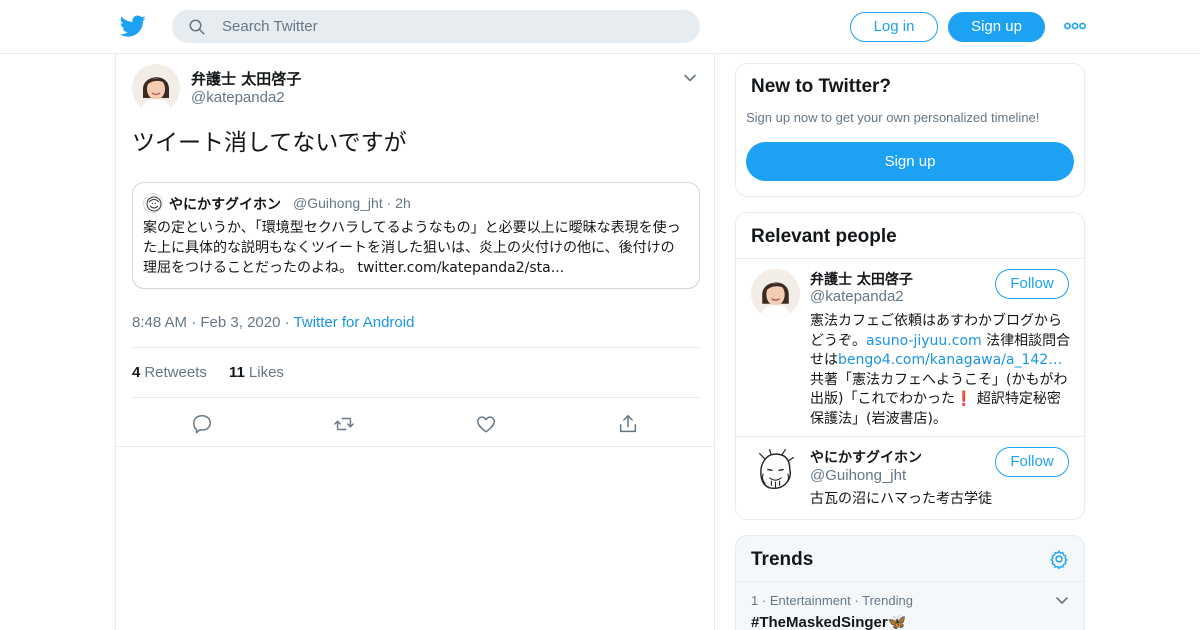 The height and width of the screenshot is (630, 1200). Describe the element at coordinates (246, 78) in the screenshot. I see `author-name: 弁護士 太田啓子` at that location.